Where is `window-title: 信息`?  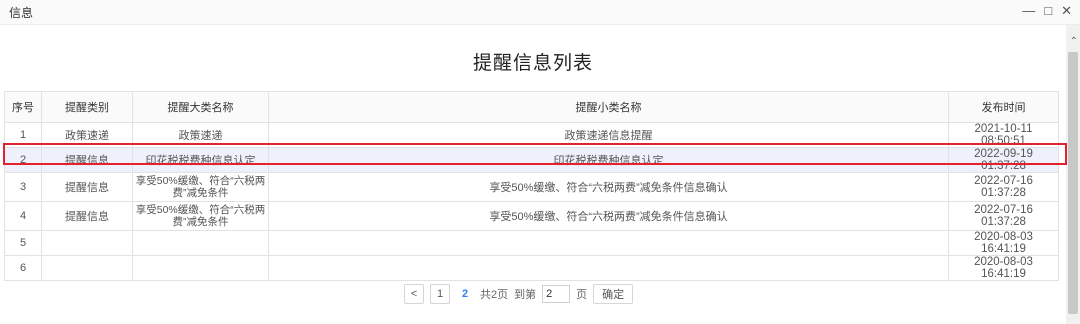
window-title: 信息 is located at coordinates (21, 13).